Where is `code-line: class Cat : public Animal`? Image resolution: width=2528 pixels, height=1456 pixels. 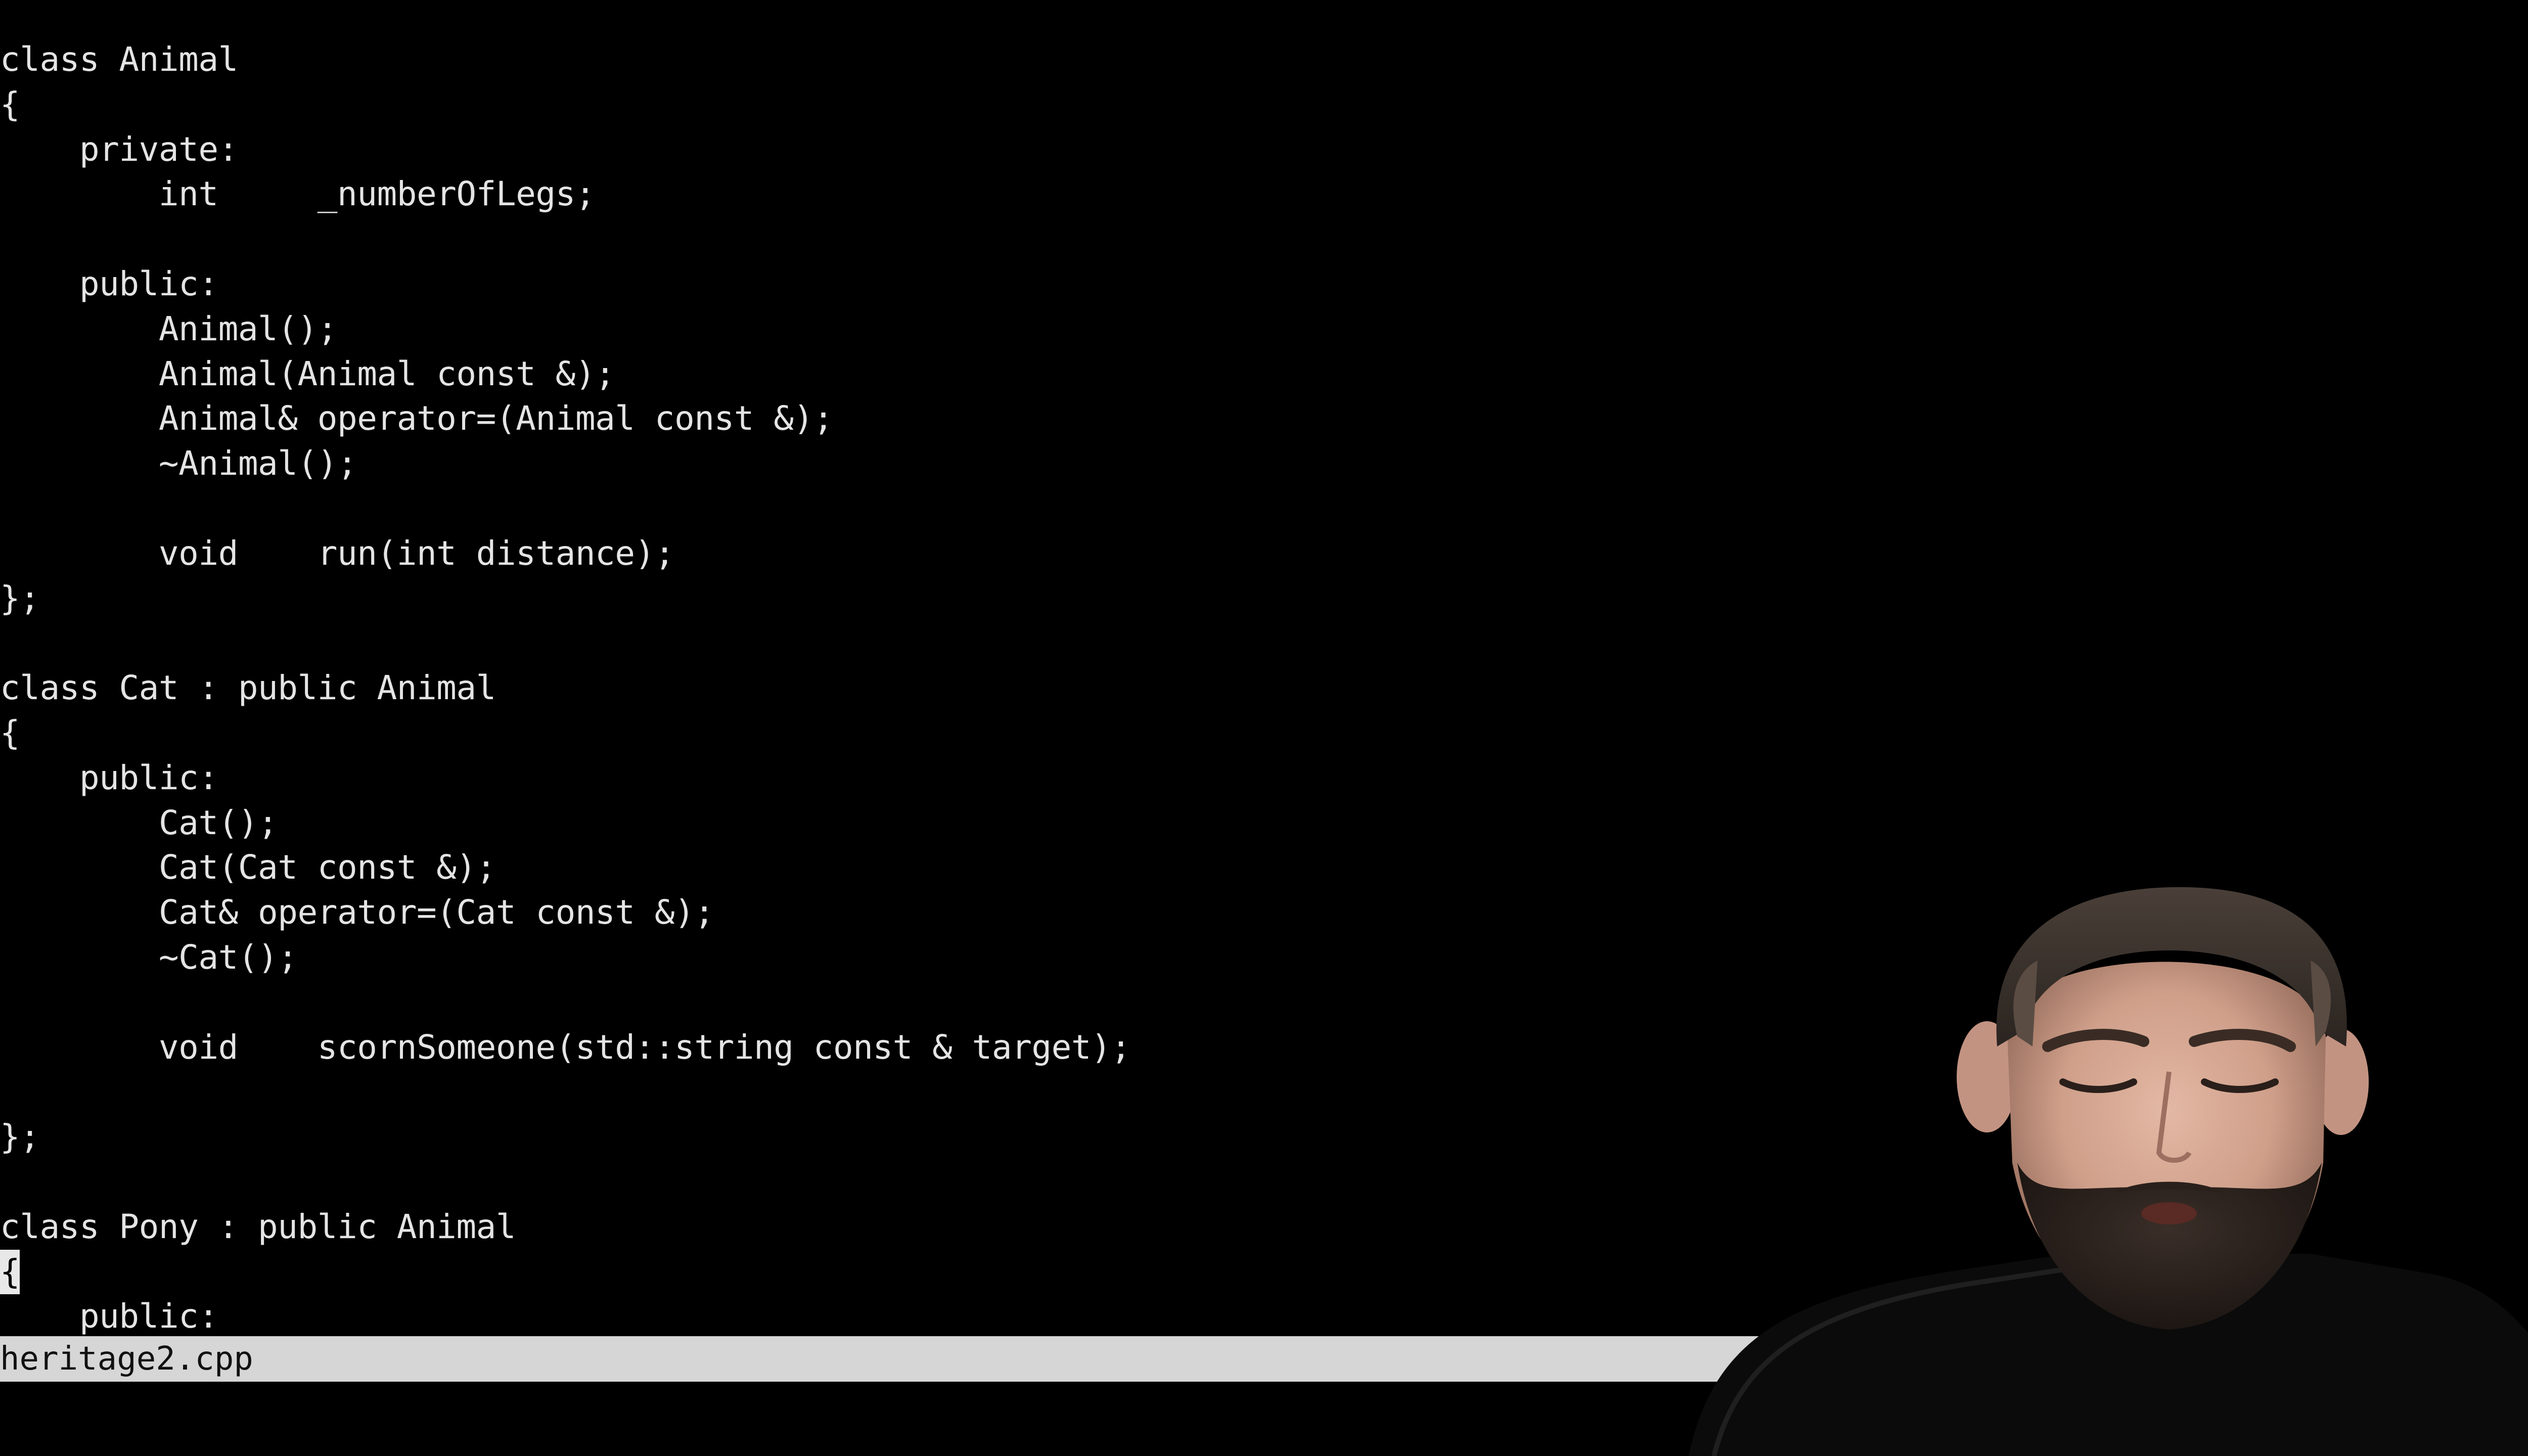
code-line: class Cat : public Animal is located at coordinates (248, 688).